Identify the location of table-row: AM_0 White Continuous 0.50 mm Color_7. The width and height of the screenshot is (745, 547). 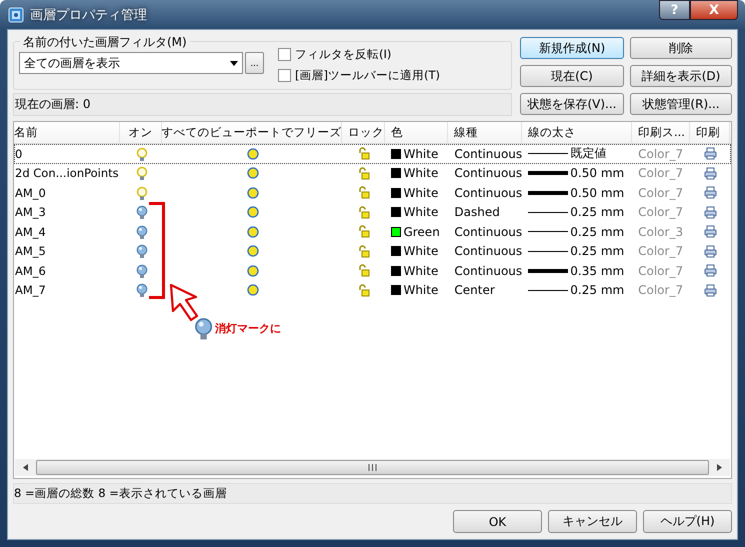
(372, 192).